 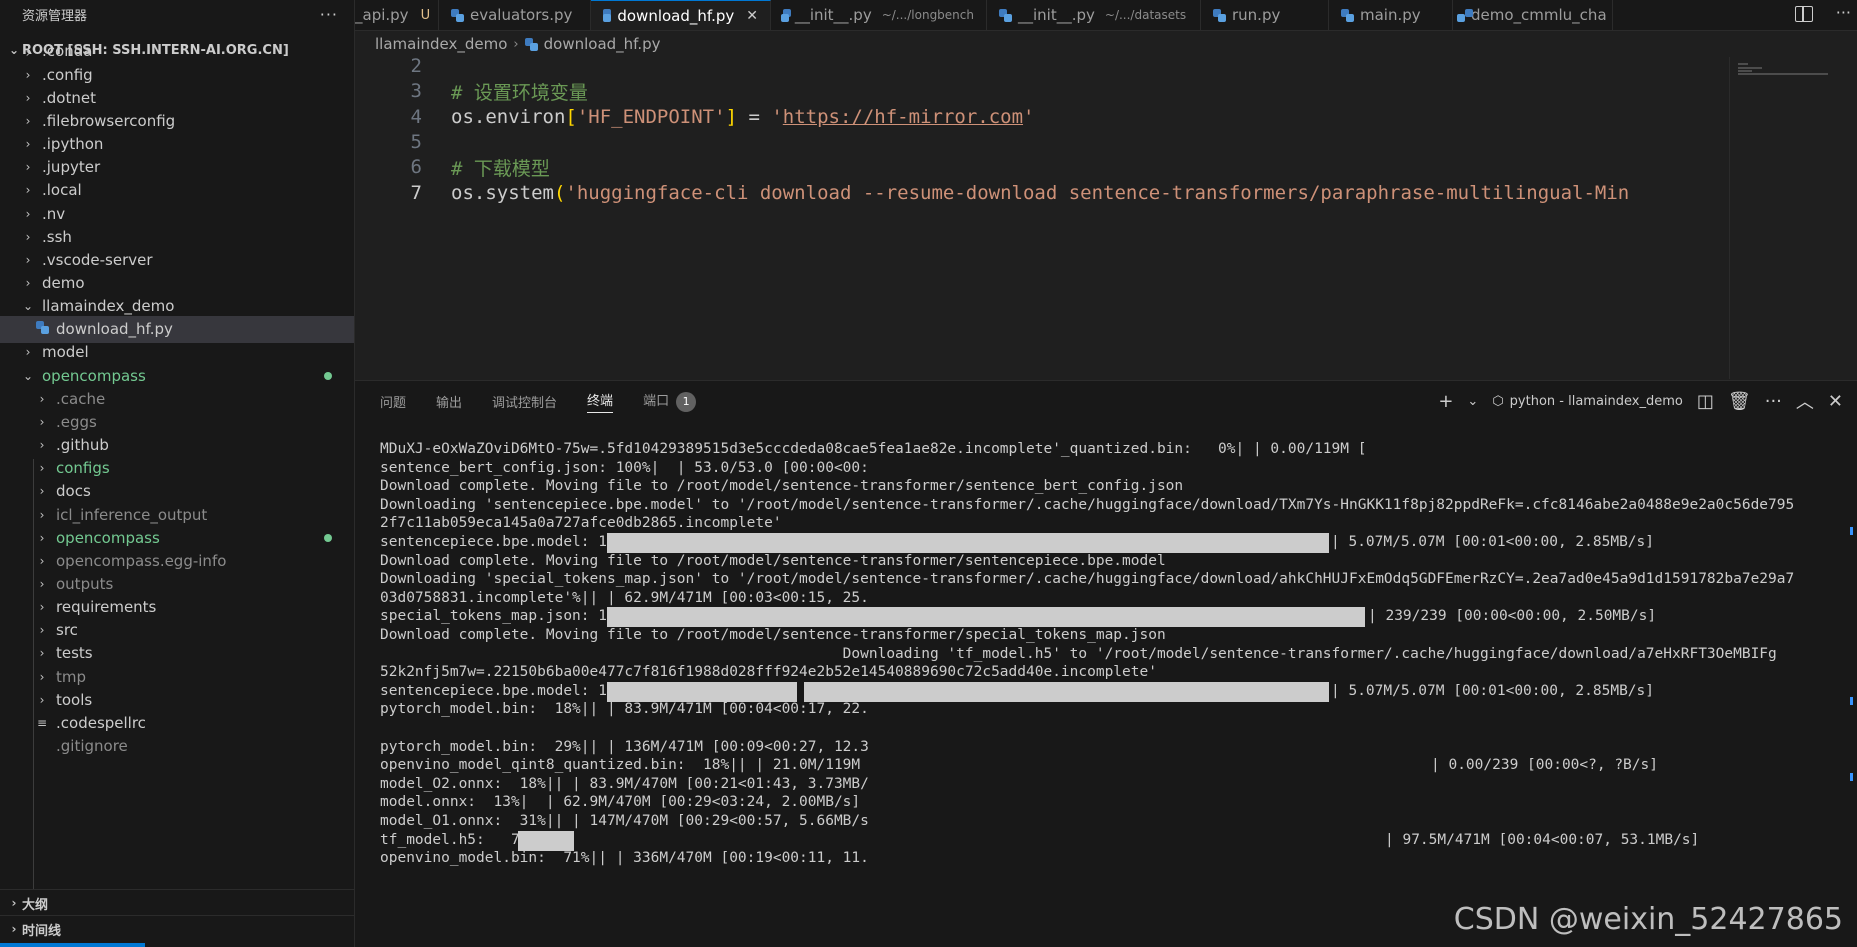 I want to click on tab--api-py: _api.py U, so click(x=397, y=15).